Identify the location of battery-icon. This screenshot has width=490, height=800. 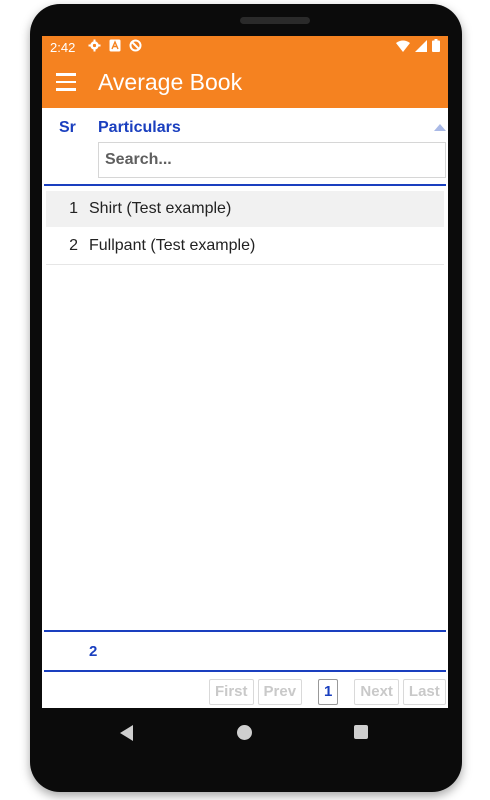
(436, 45).